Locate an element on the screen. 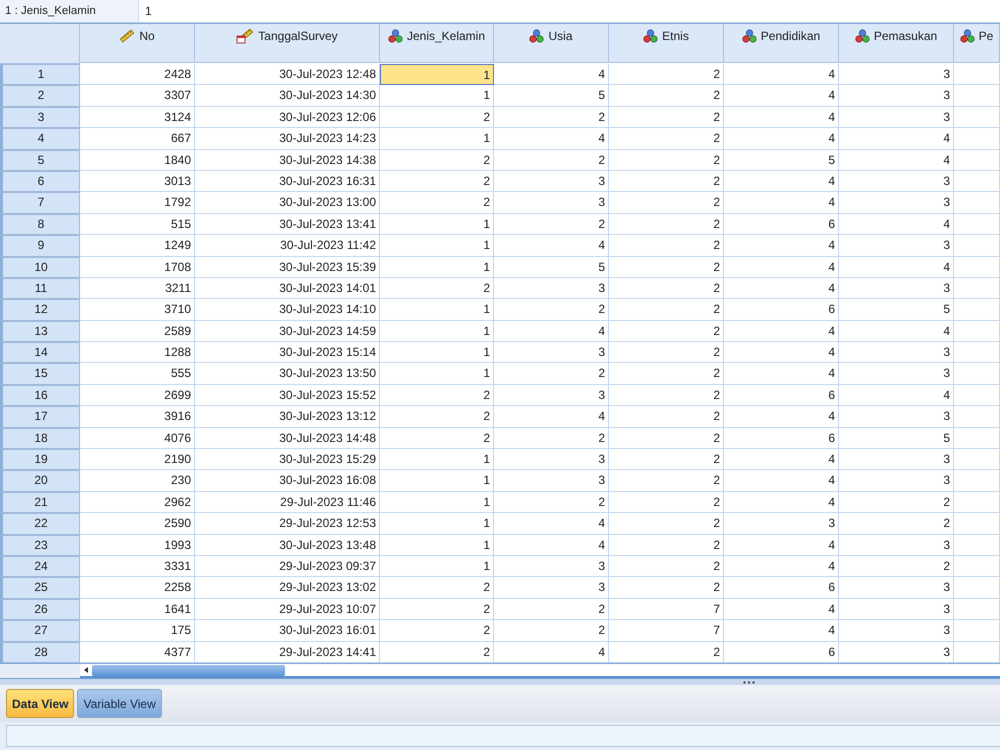  table-cell: 1249 is located at coordinates (137, 246).